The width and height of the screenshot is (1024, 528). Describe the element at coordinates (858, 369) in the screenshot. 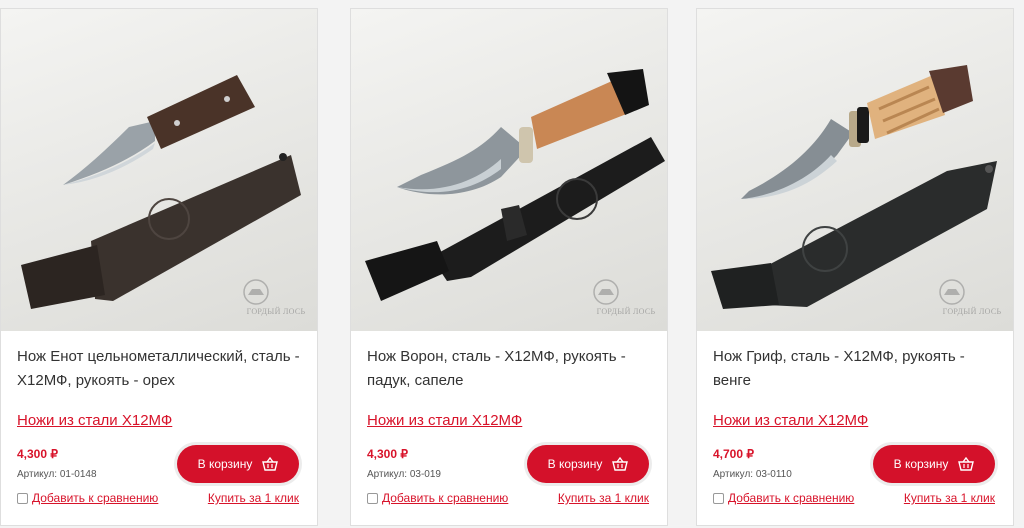

I see `product-title: Нож Гриф, сталь - Х12МФ, рукоять - венге` at that location.